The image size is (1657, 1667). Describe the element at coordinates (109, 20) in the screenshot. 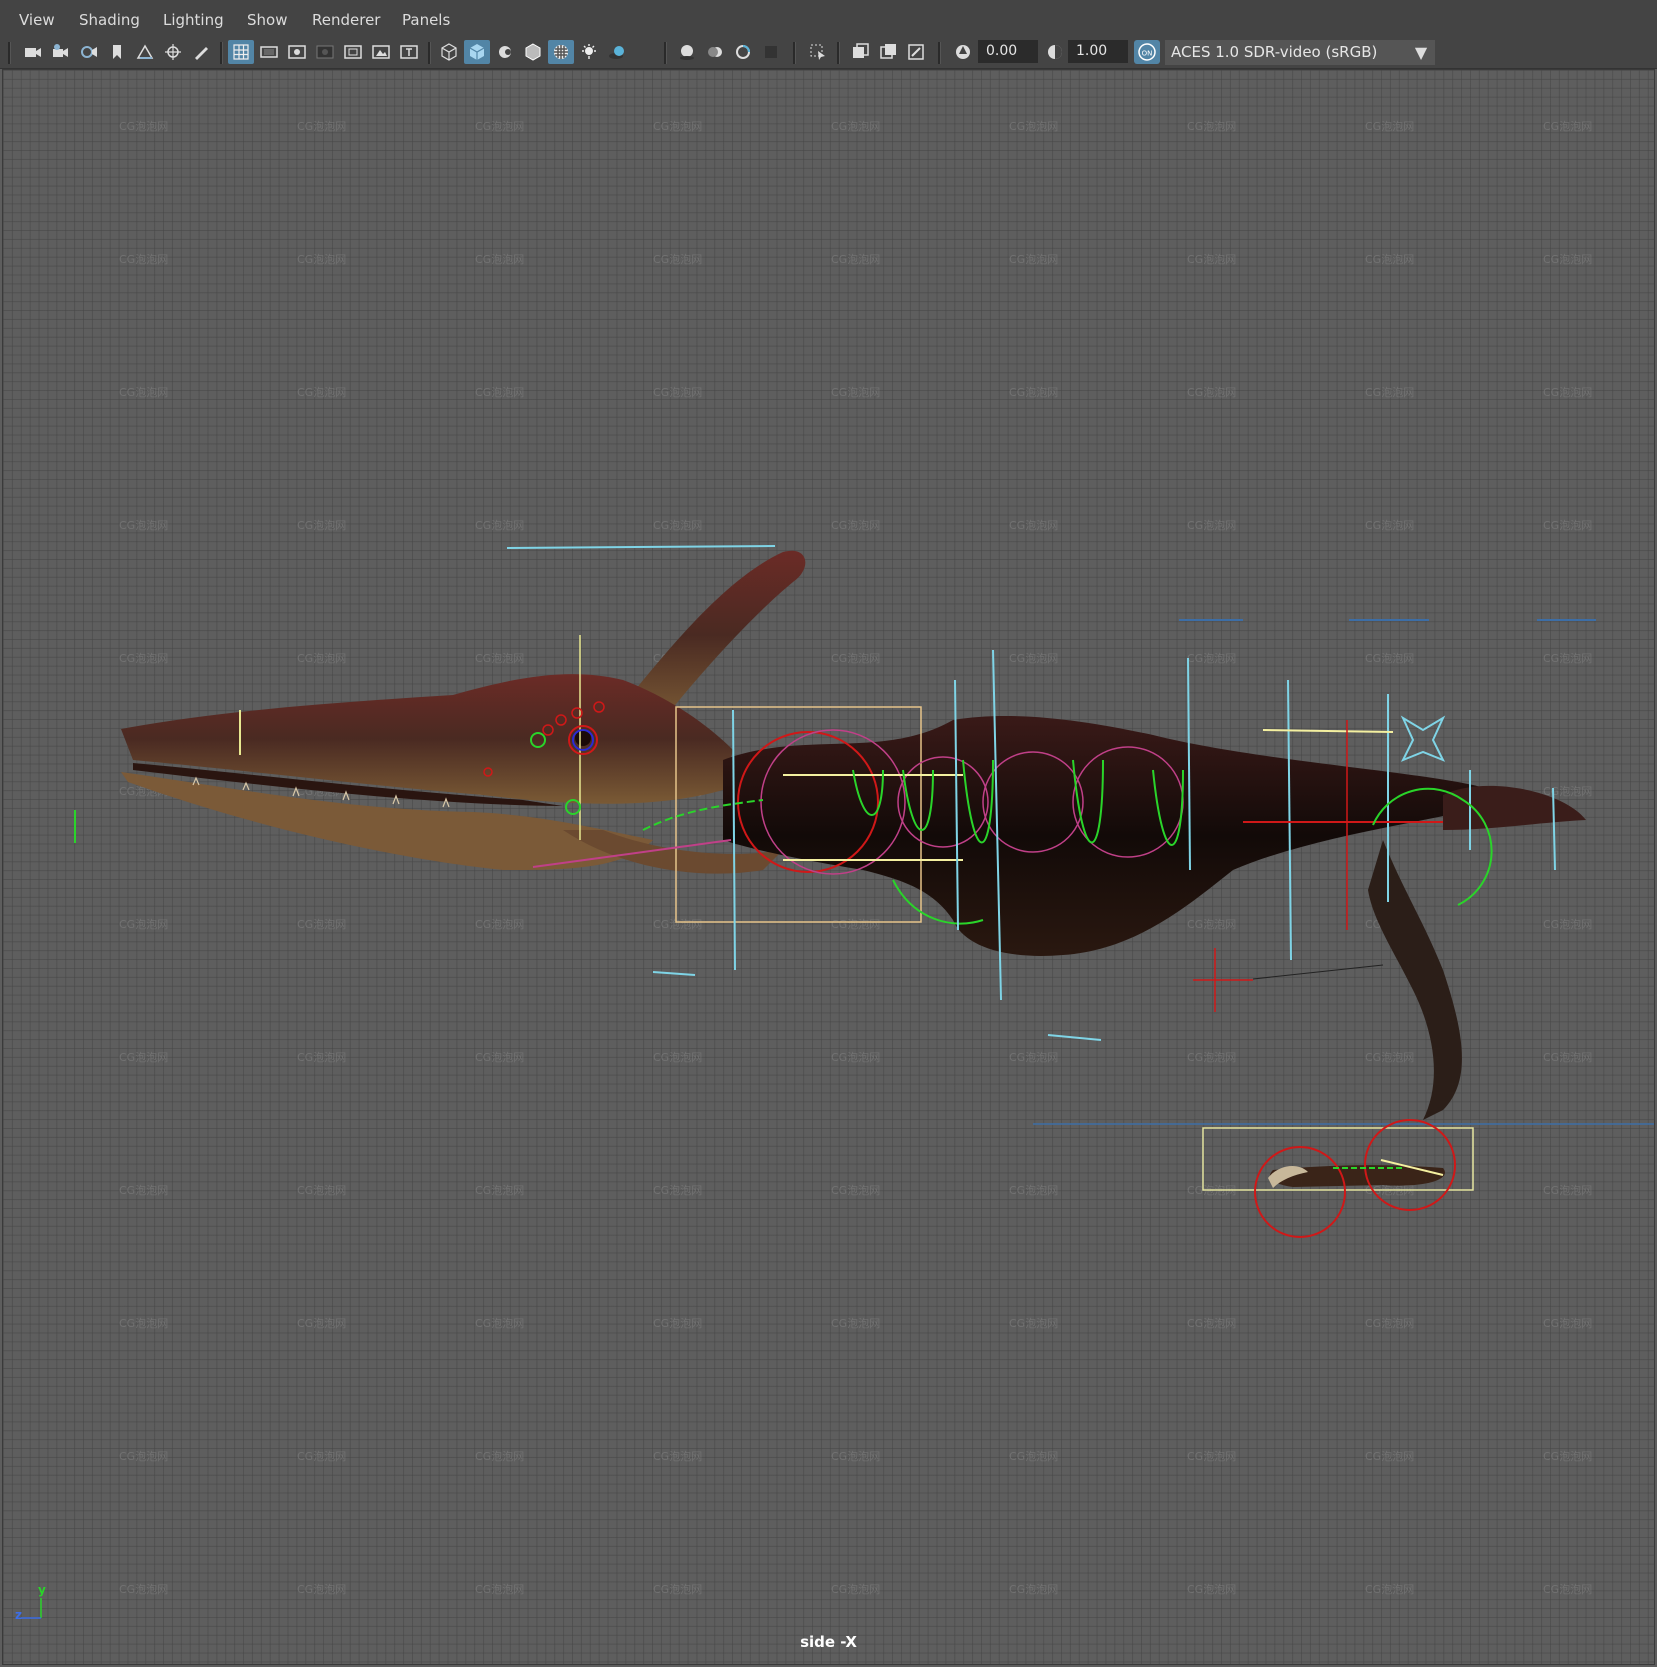

I see `menu-shading: Shading` at that location.